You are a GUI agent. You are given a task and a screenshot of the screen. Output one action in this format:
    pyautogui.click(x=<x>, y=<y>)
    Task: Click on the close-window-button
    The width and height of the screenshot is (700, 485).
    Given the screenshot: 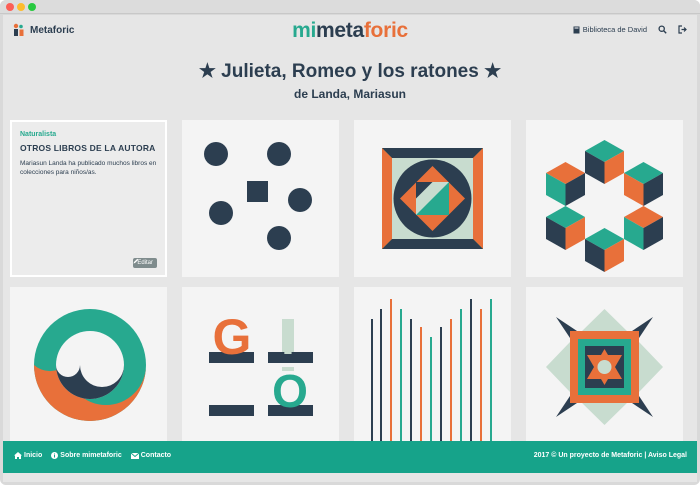 What is the action you would take?
    pyautogui.click(x=10, y=7)
    